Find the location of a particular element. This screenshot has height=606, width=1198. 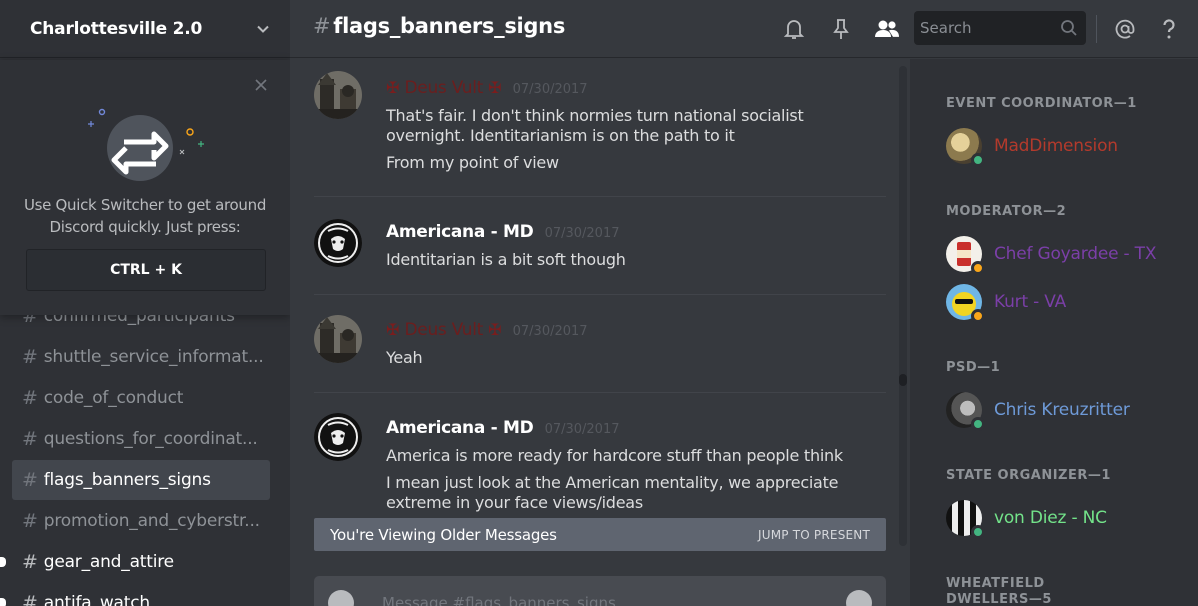

search-box is located at coordinates (1000, 28).